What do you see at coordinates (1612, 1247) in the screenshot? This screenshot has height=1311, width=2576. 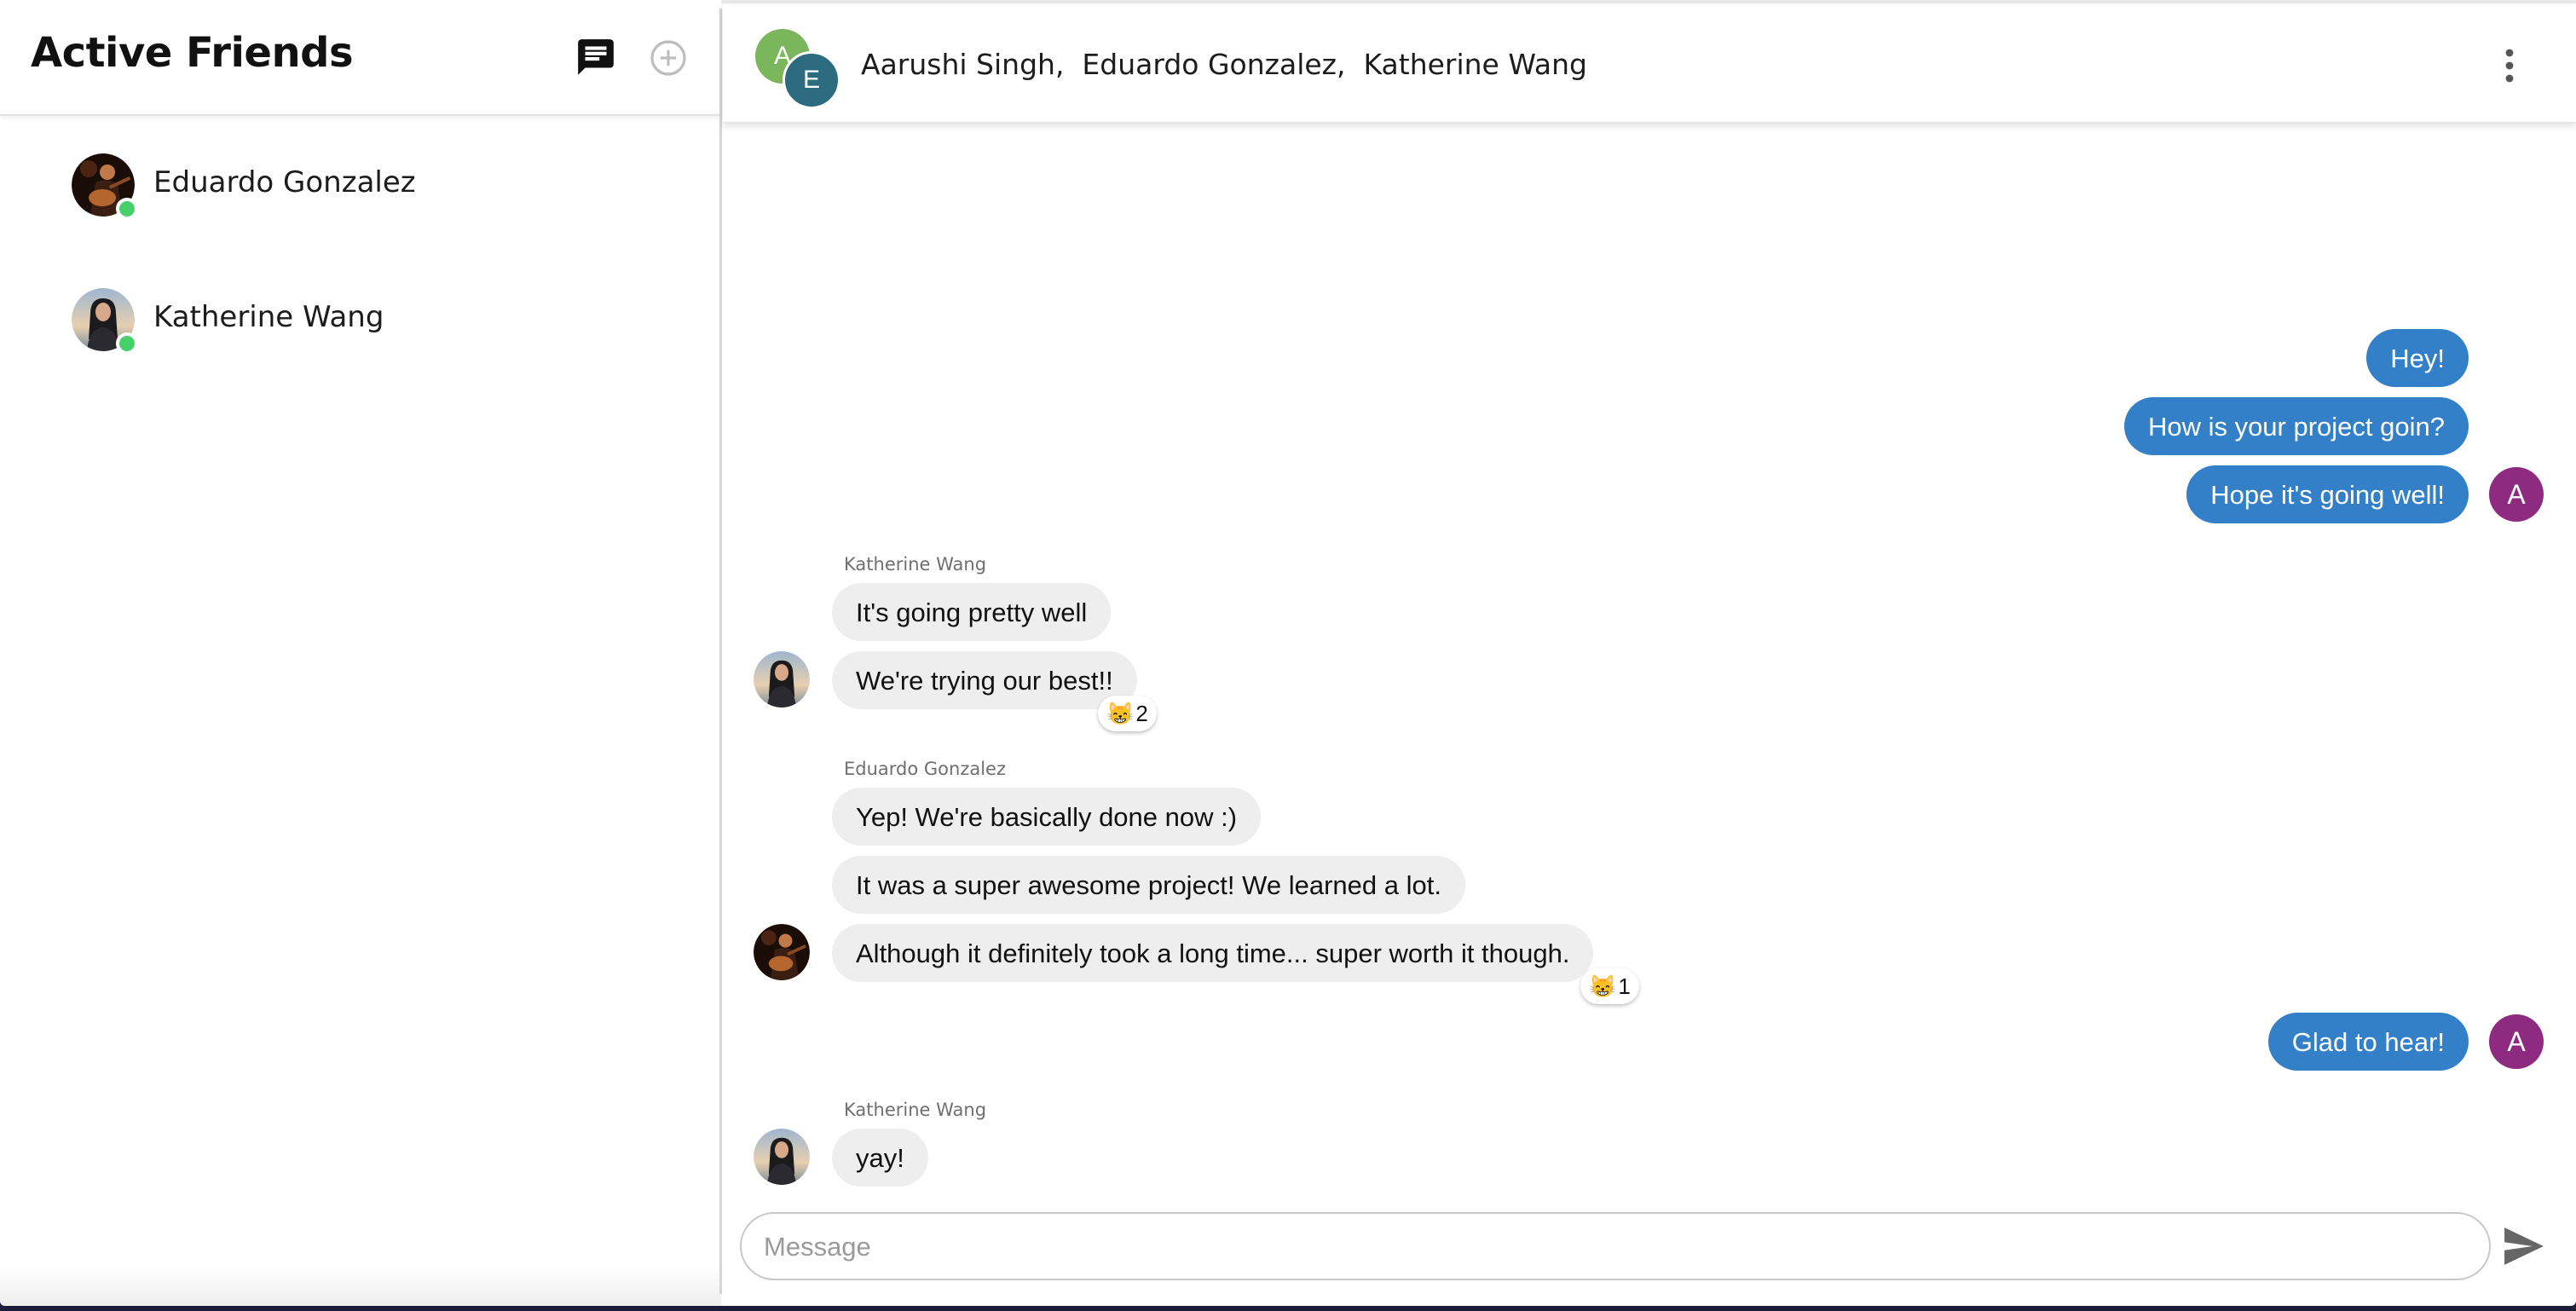 I see `message-input` at bounding box center [1612, 1247].